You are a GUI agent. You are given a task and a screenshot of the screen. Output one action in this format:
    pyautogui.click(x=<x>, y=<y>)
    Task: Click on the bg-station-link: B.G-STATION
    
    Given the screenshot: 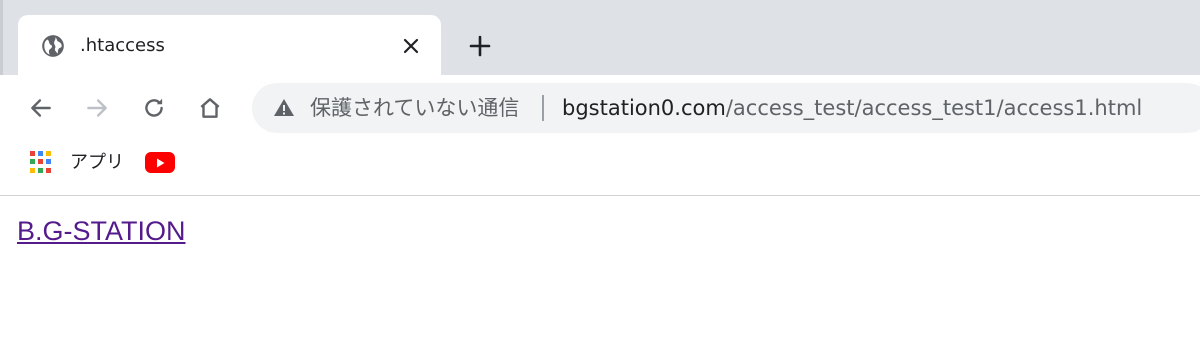 What is the action you would take?
    pyautogui.click(x=101, y=231)
    